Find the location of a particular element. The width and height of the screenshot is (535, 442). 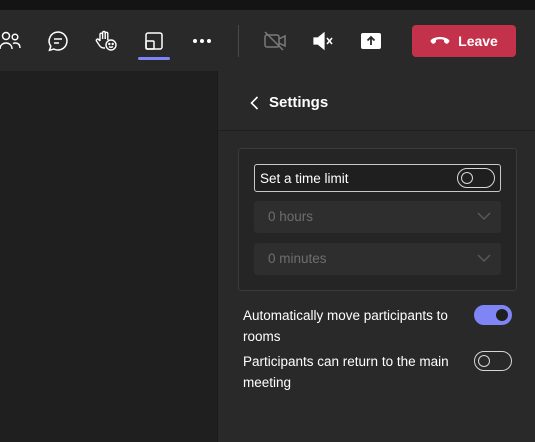

minutes-value: 0 minutes is located at coordinates (297, 258).